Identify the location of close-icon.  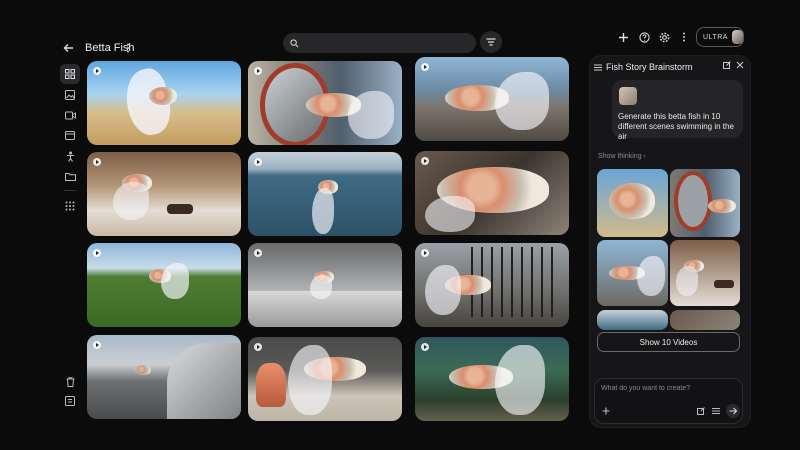
(740, 65).